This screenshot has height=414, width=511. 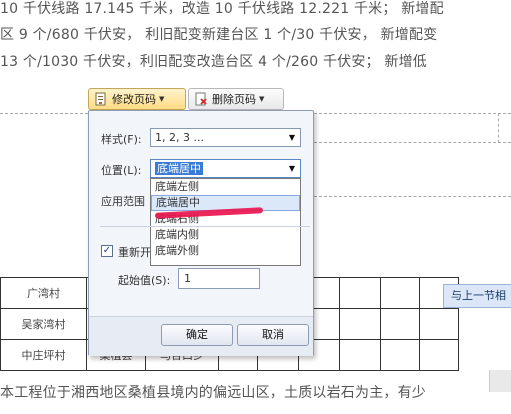 What do you see at coordinates (121, 170) in the screenshot?
I see `position-label: 位置(L):` at bounding box center [121, 170].